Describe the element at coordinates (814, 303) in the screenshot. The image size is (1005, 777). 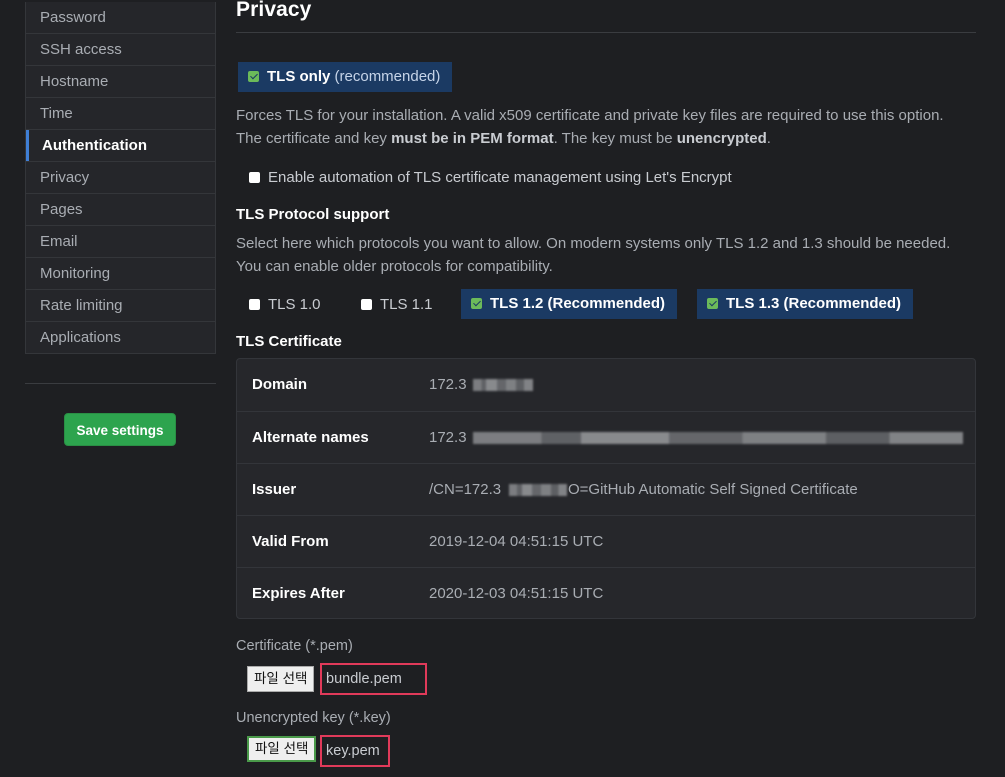
I see `tls-1-3-label: TLS 1.3 (Recommended)` at that location.